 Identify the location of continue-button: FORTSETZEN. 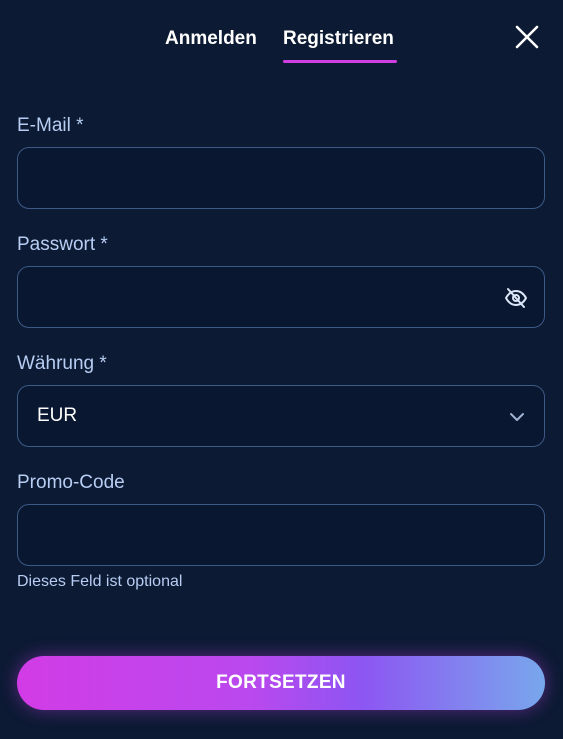
(281, 683).